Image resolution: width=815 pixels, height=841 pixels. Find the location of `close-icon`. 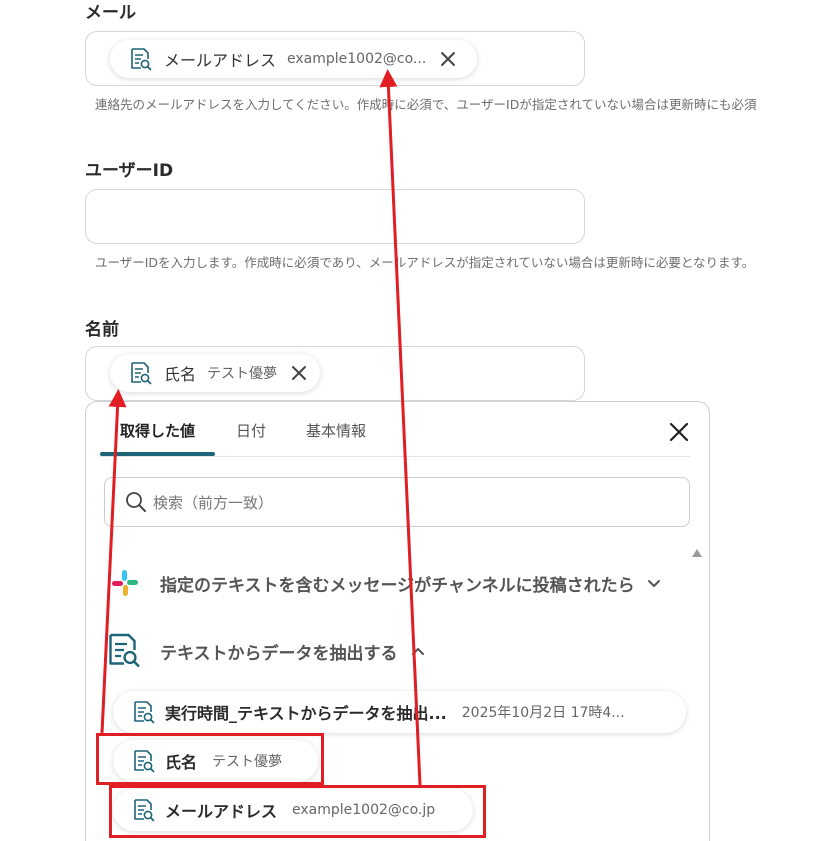

close-icon is located at coordinates (679, 432).